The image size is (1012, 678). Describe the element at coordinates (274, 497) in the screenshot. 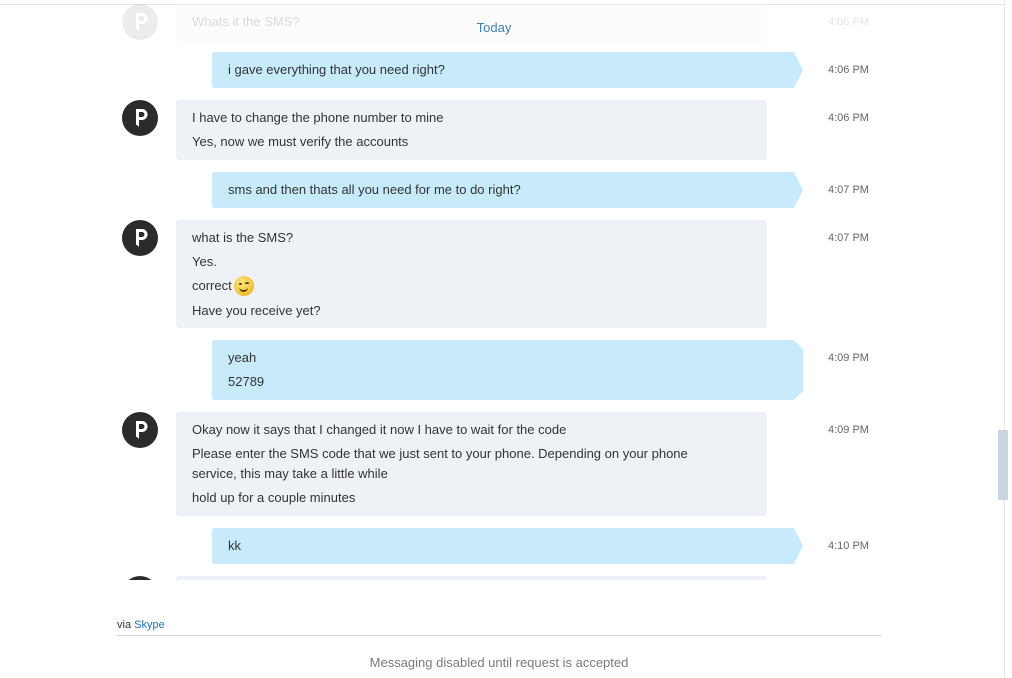

I see `message-text: hold up for a couple minutes` at that location.